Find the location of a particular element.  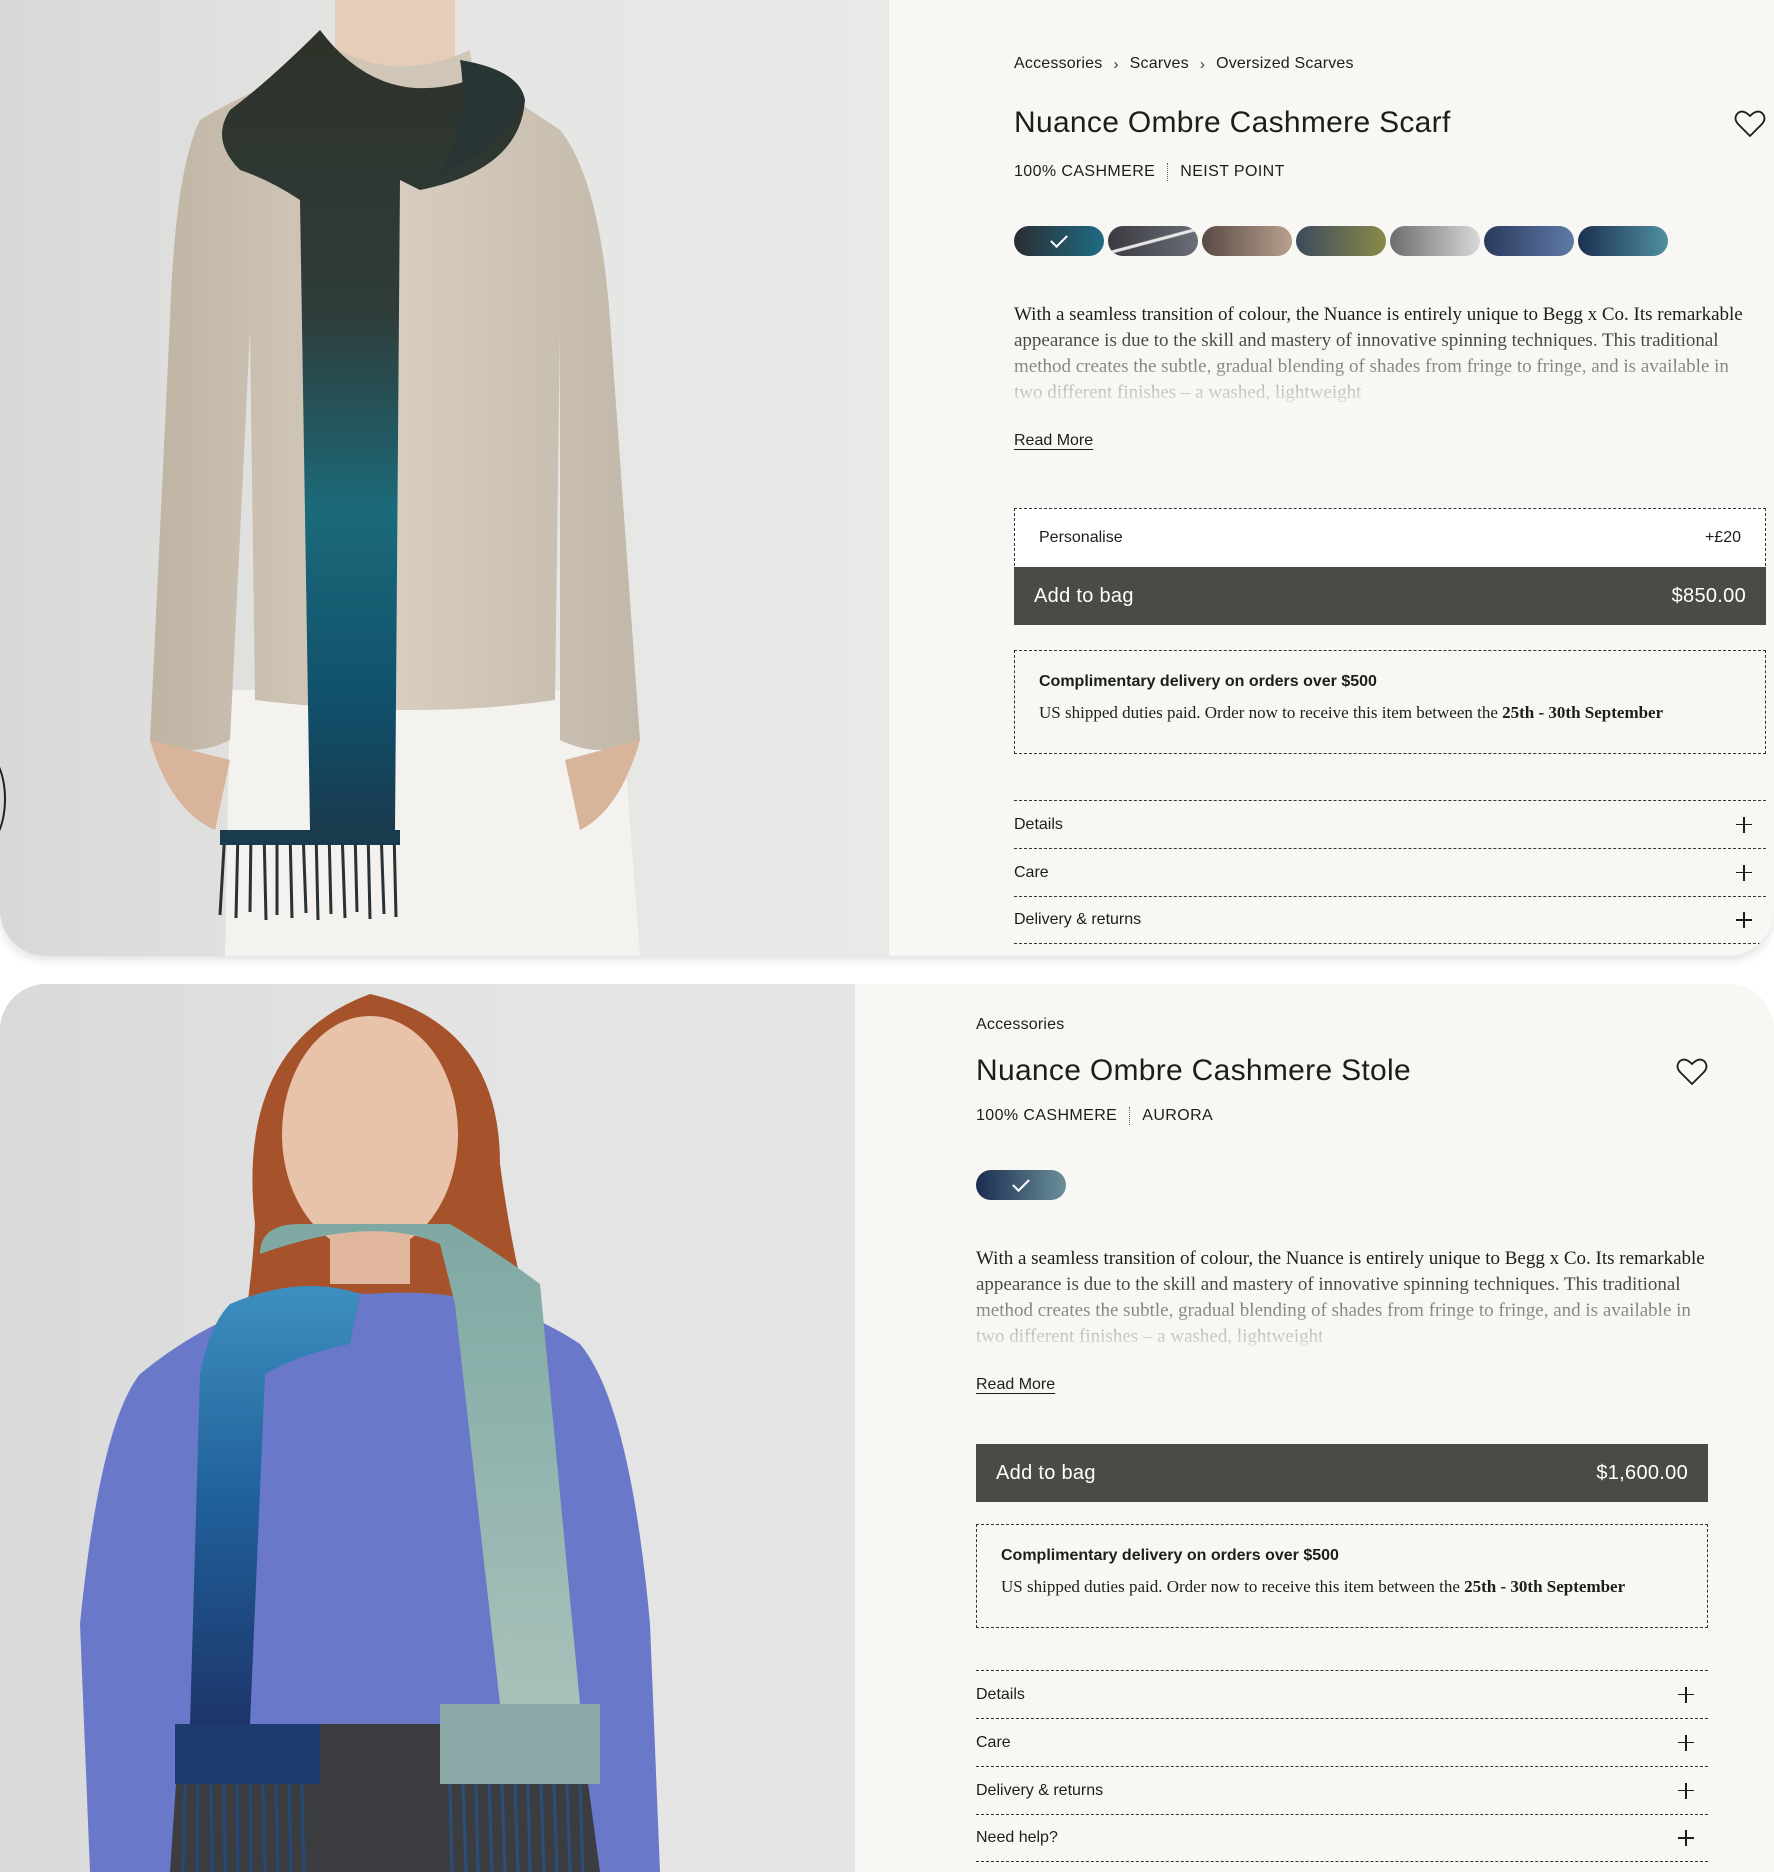

product-meta: 100% CASHMERE AURORA is located at coordinates (1094, 1116).